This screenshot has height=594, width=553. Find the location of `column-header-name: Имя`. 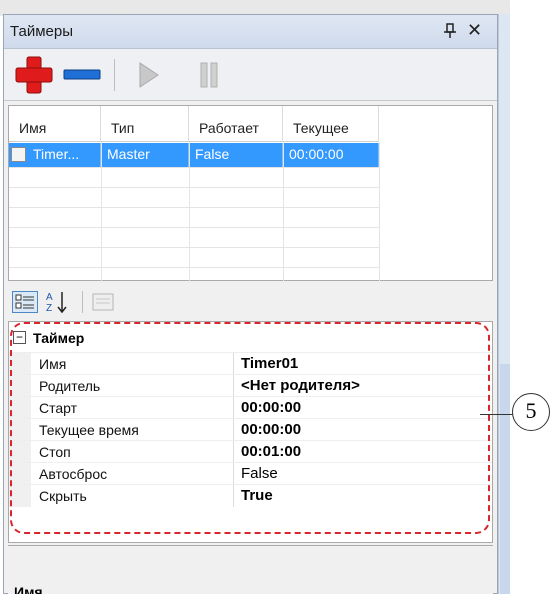

column-header-name: Имя is located at coordinates (55, 124).